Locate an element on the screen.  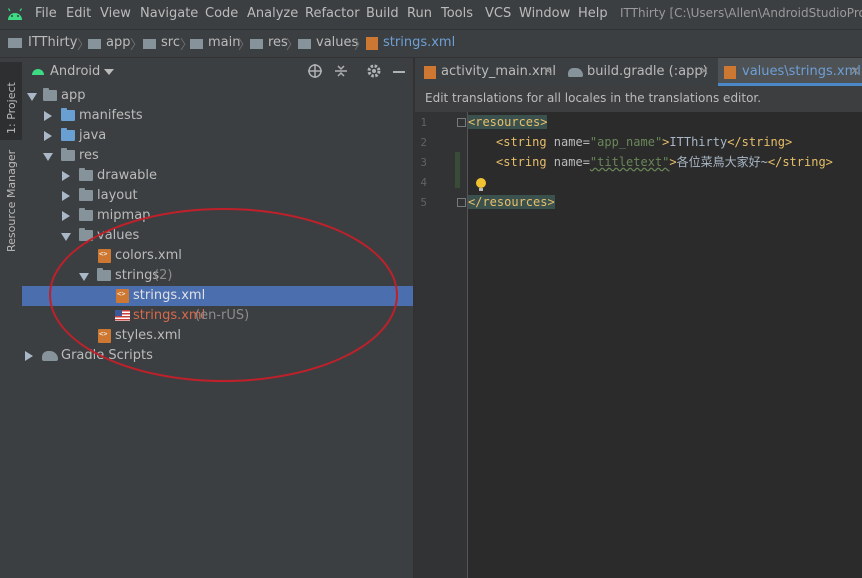
menu-tools: Tools is located at coordinates (457, 13).